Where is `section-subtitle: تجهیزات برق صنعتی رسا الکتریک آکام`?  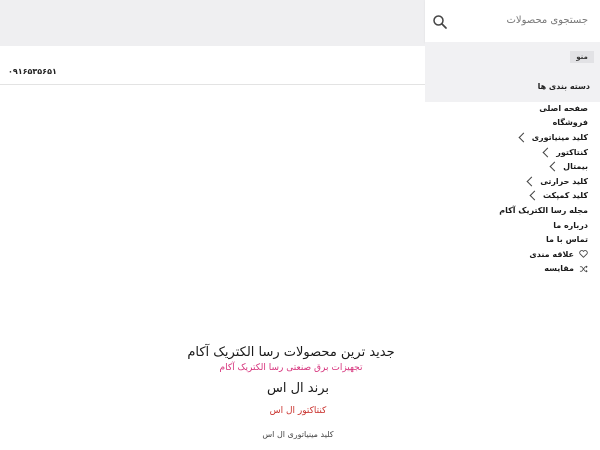
section-subtitle: تجهیزات برق صنعتی رسا الکتریک آکام is located at coordinates (291, 368).